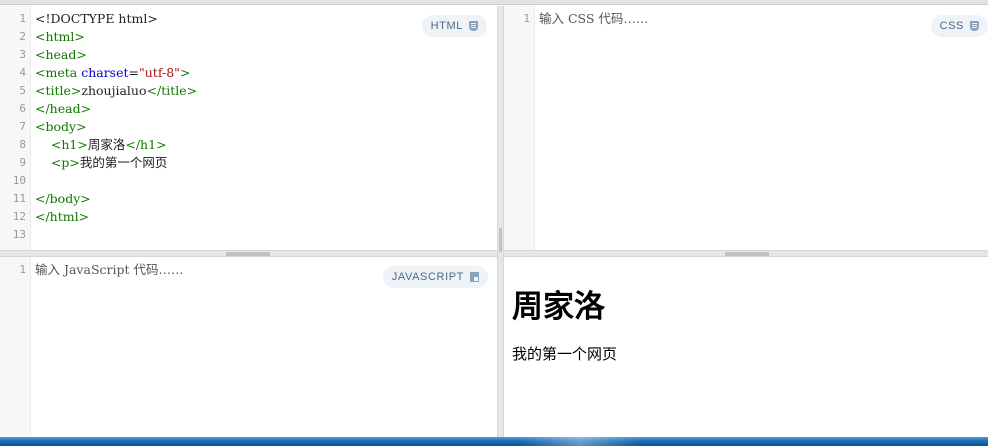 The height and width of the screenshot is (446, 988). What do you see at coordinates (266, 145) in the screenshot?
I see `code-line: <h1>周家洛</h1>` at bounding box center [266, 145].